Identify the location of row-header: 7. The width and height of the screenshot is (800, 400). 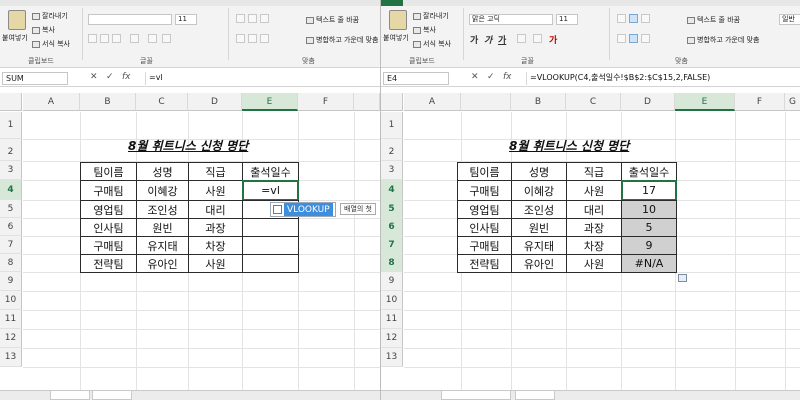
(11, 245).